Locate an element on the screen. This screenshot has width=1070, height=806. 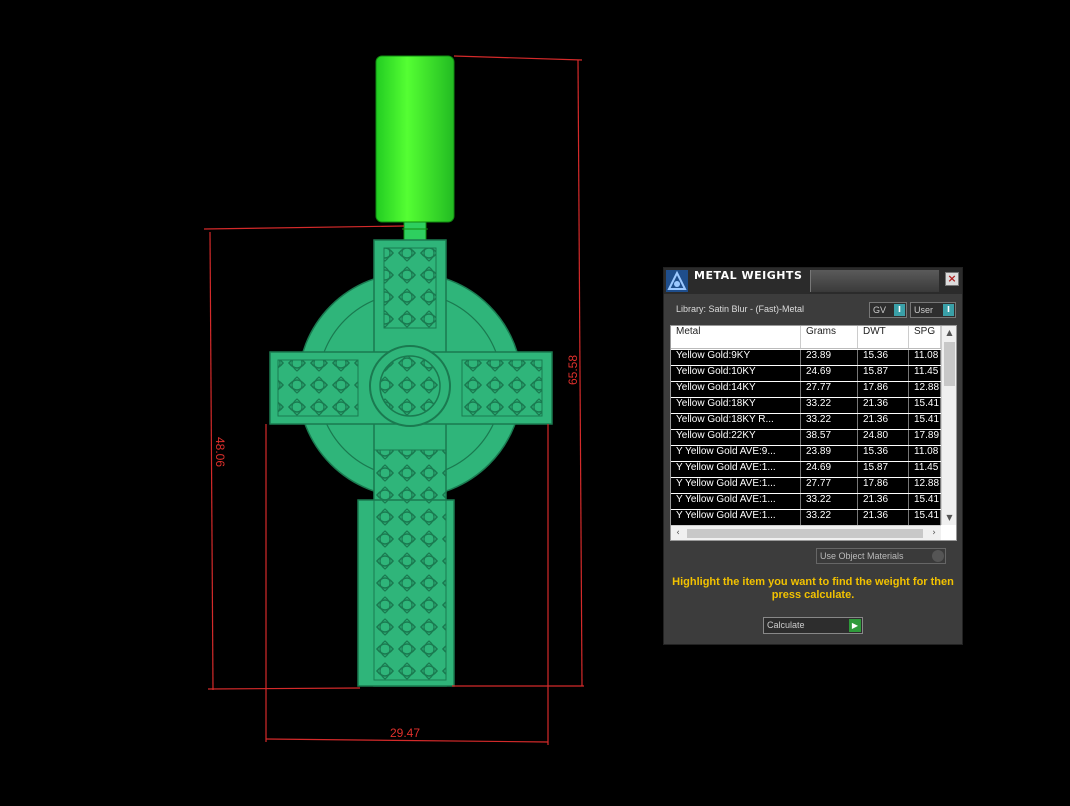
calculate-button: Calculate ▶ is located at coordinates (813, 625).